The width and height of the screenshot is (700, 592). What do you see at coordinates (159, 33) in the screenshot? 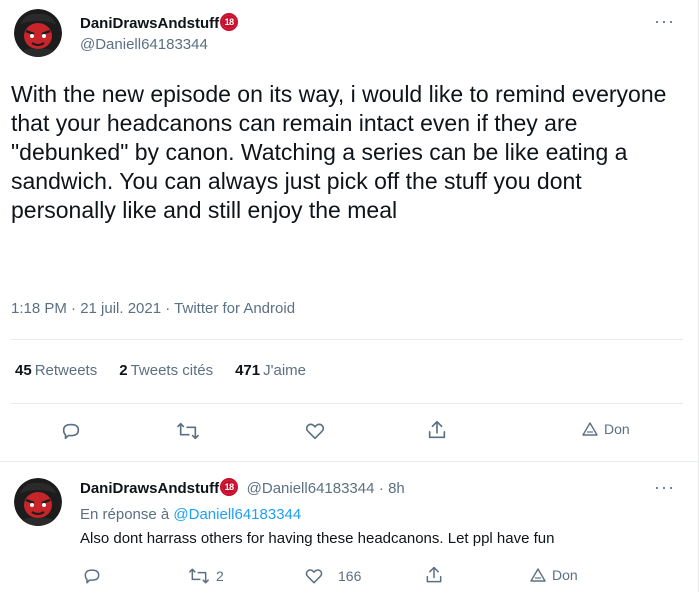
I see `author-block: DaniDrawsAndstuff 18 @Daniell64183344` at bounding box center [159, 33].